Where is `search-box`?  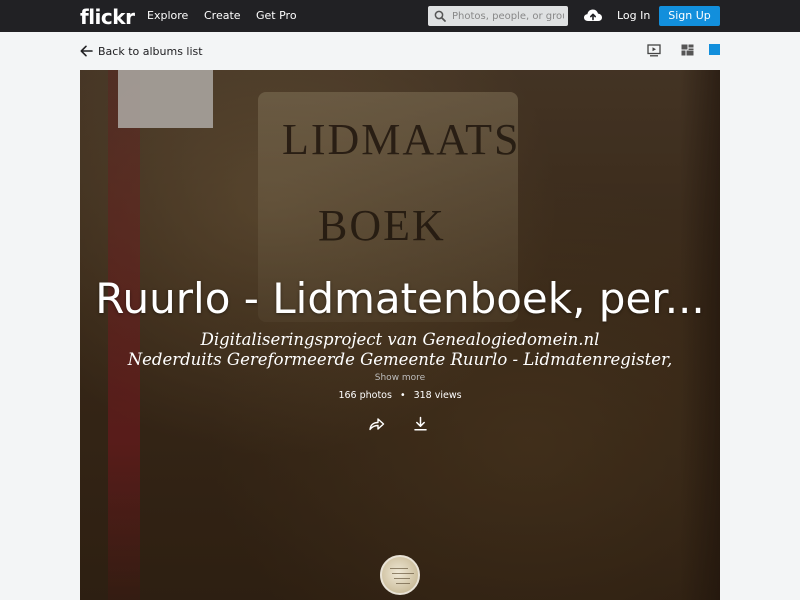
search-box is located at coordinates (498, 16).